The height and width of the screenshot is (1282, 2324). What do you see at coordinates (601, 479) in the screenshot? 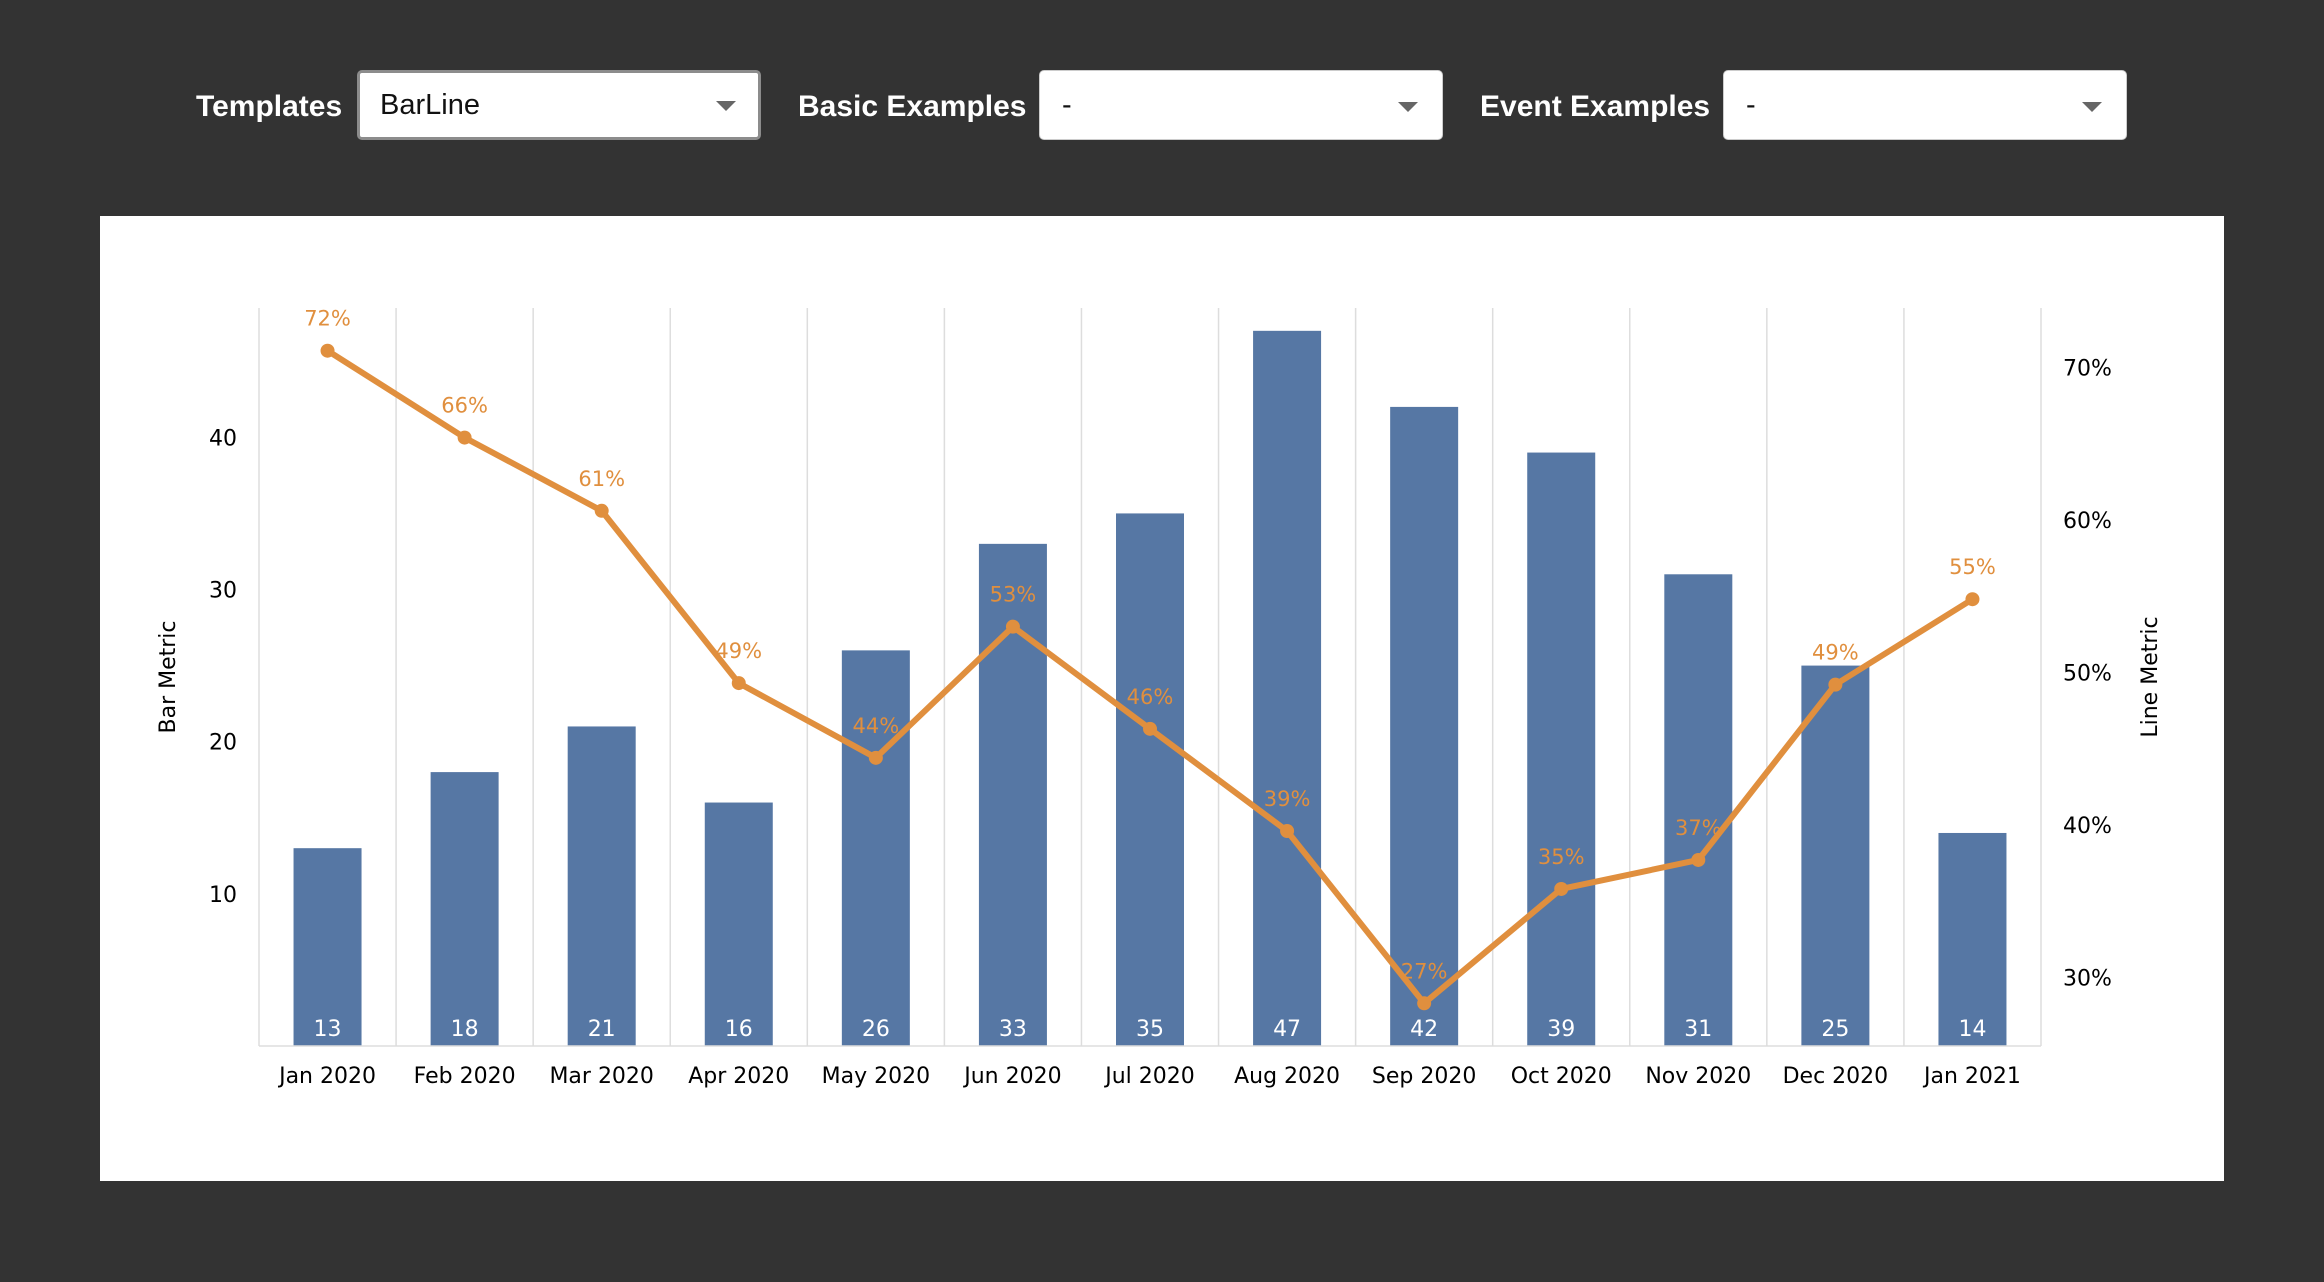
I see `line-value-label: 61%` at bounding box center [601, 479].